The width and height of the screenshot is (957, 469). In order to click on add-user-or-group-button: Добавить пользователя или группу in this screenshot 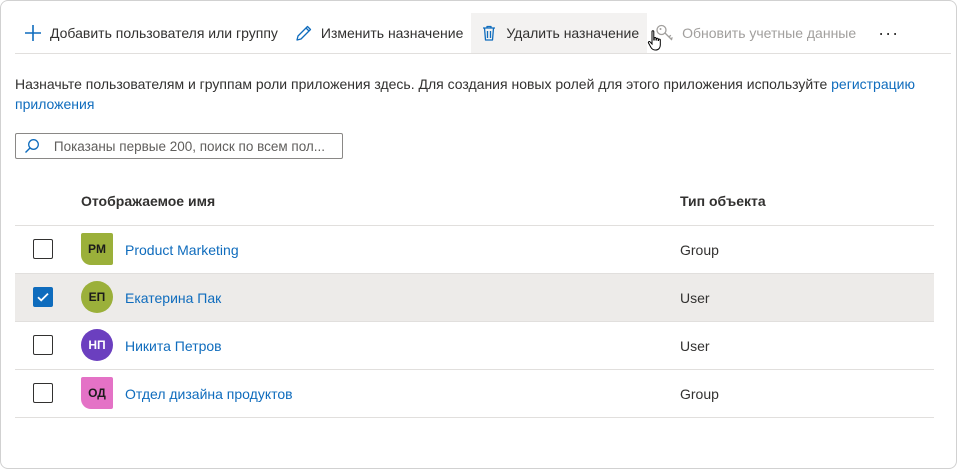, I will do `click(150, 33)`.